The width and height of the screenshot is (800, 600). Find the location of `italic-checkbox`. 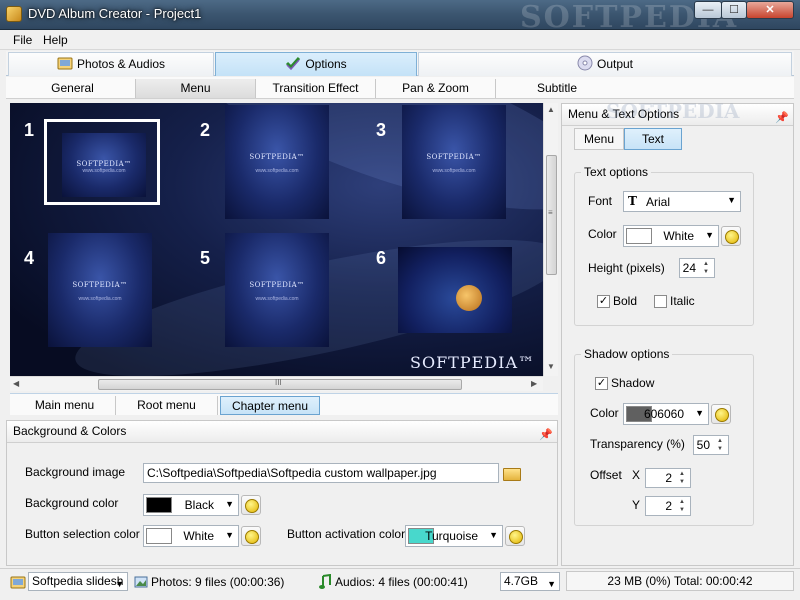

italic-checkbox is located at coordinates (660, 301).